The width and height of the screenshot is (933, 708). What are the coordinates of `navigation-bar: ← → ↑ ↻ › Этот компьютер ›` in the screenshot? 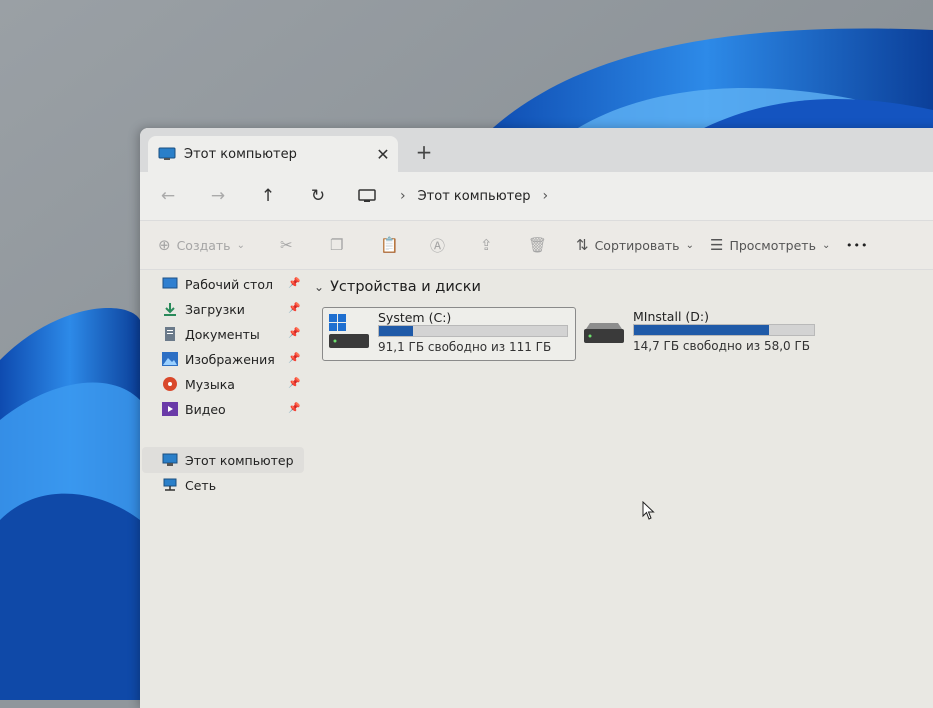 It's located at (536, 196).